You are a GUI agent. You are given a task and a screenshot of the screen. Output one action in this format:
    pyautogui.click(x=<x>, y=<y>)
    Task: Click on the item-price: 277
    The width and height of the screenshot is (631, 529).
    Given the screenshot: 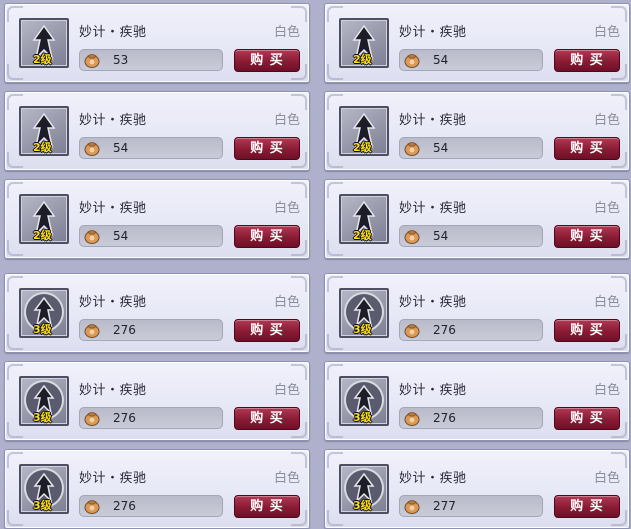 What is the action you would take?
    pyautogui.click(x=444, y=506)
    